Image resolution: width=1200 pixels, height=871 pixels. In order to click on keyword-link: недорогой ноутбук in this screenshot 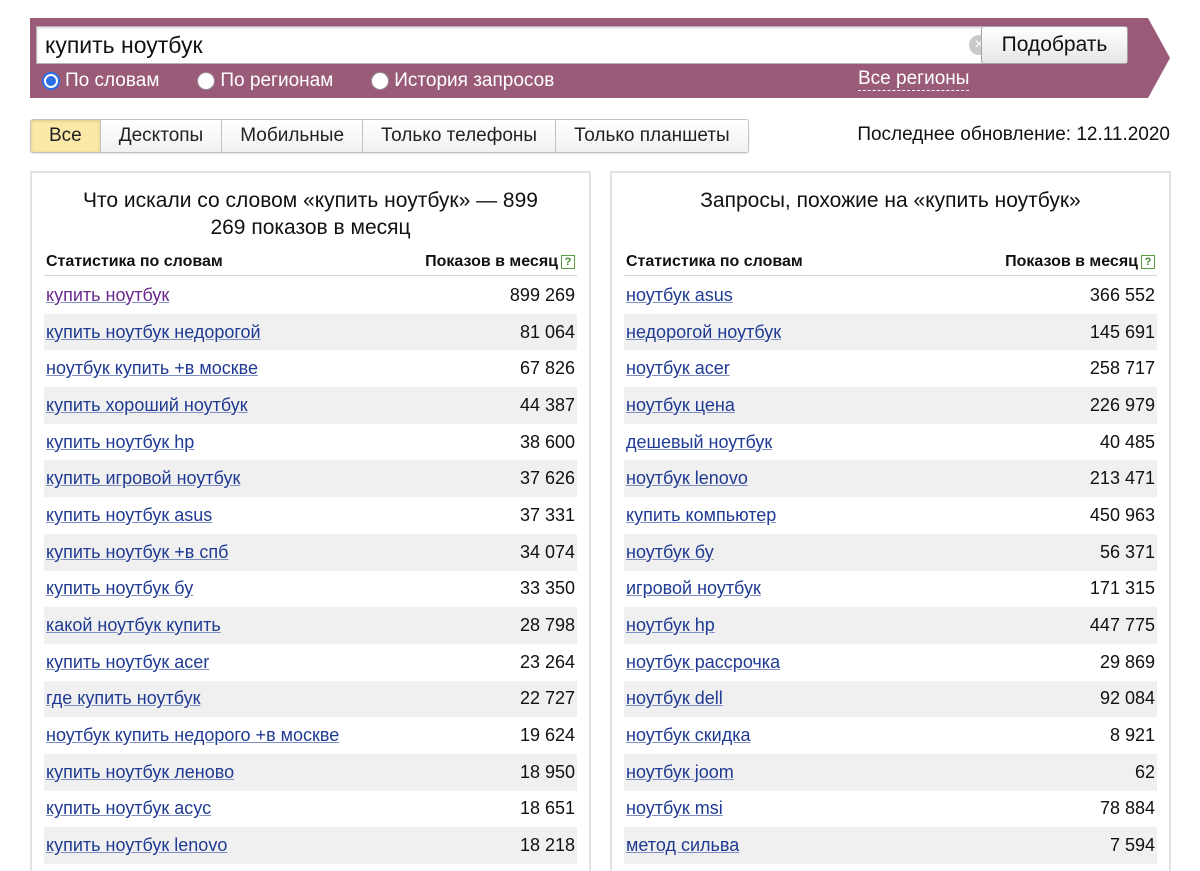, I will do `click(703, 332)`.